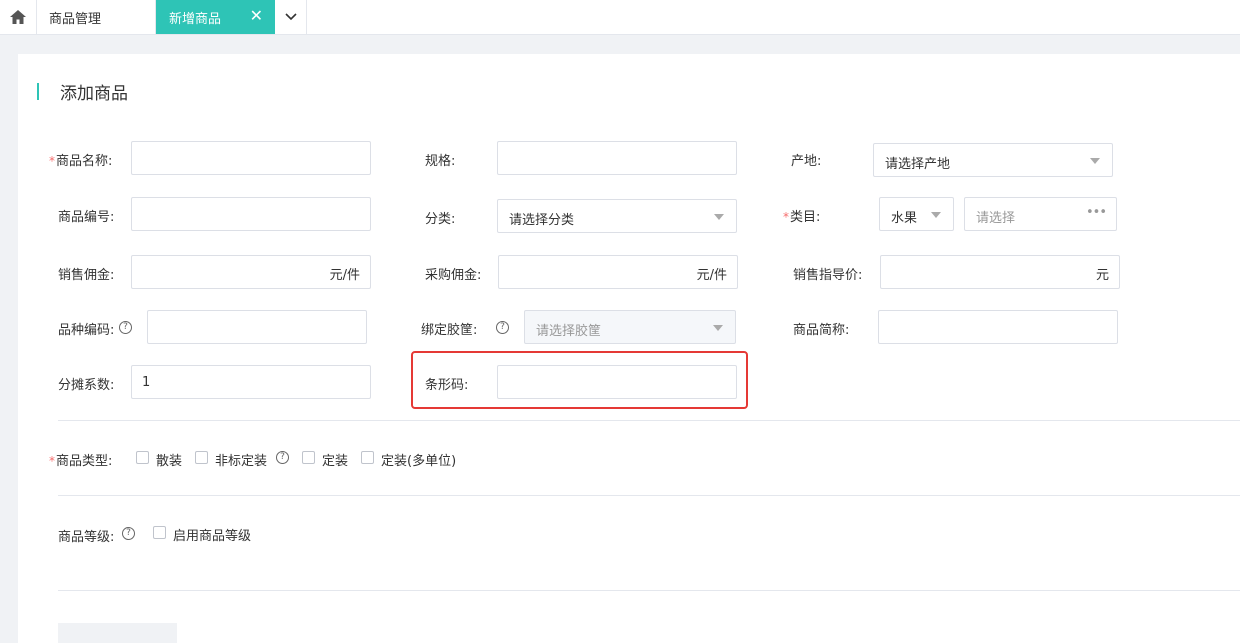 This screenshot has height=643, width=1240. I want to click on goods-code-label: 商品编号:, so click(86, 217).